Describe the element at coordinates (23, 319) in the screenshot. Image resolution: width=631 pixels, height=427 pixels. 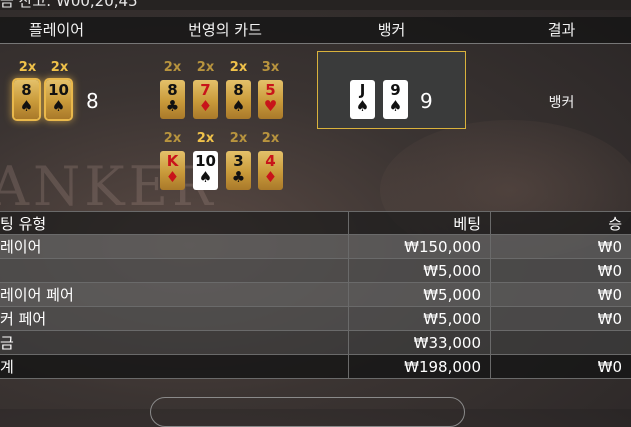
I see `bet-type-cell: 커 페어` at that location.